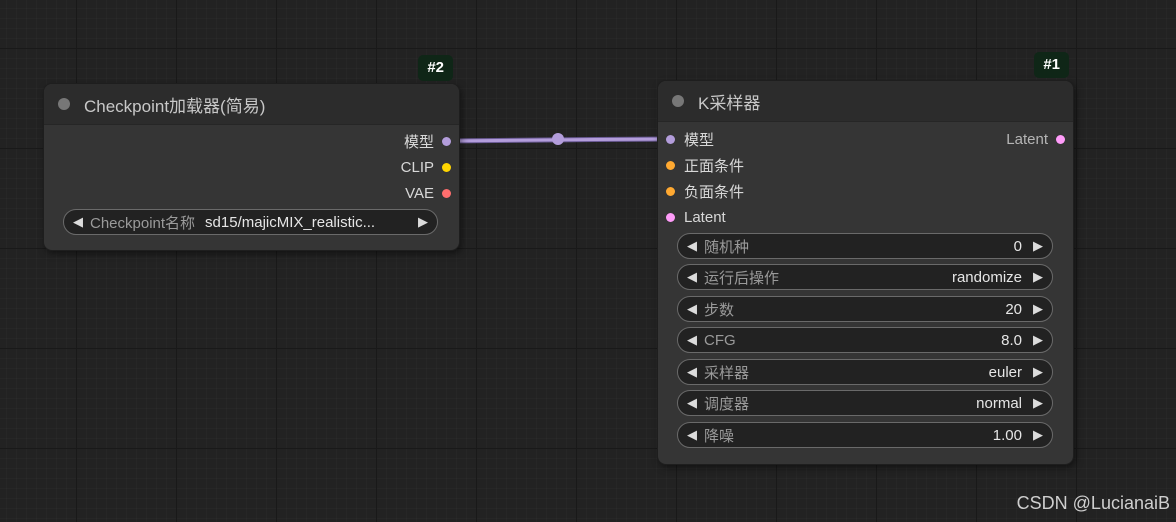 The image size is (1176, 522). What do you see at coordinates (999, 403) in the screenshot?
I see `widget-value: normal` at bounding box center [999, 403].